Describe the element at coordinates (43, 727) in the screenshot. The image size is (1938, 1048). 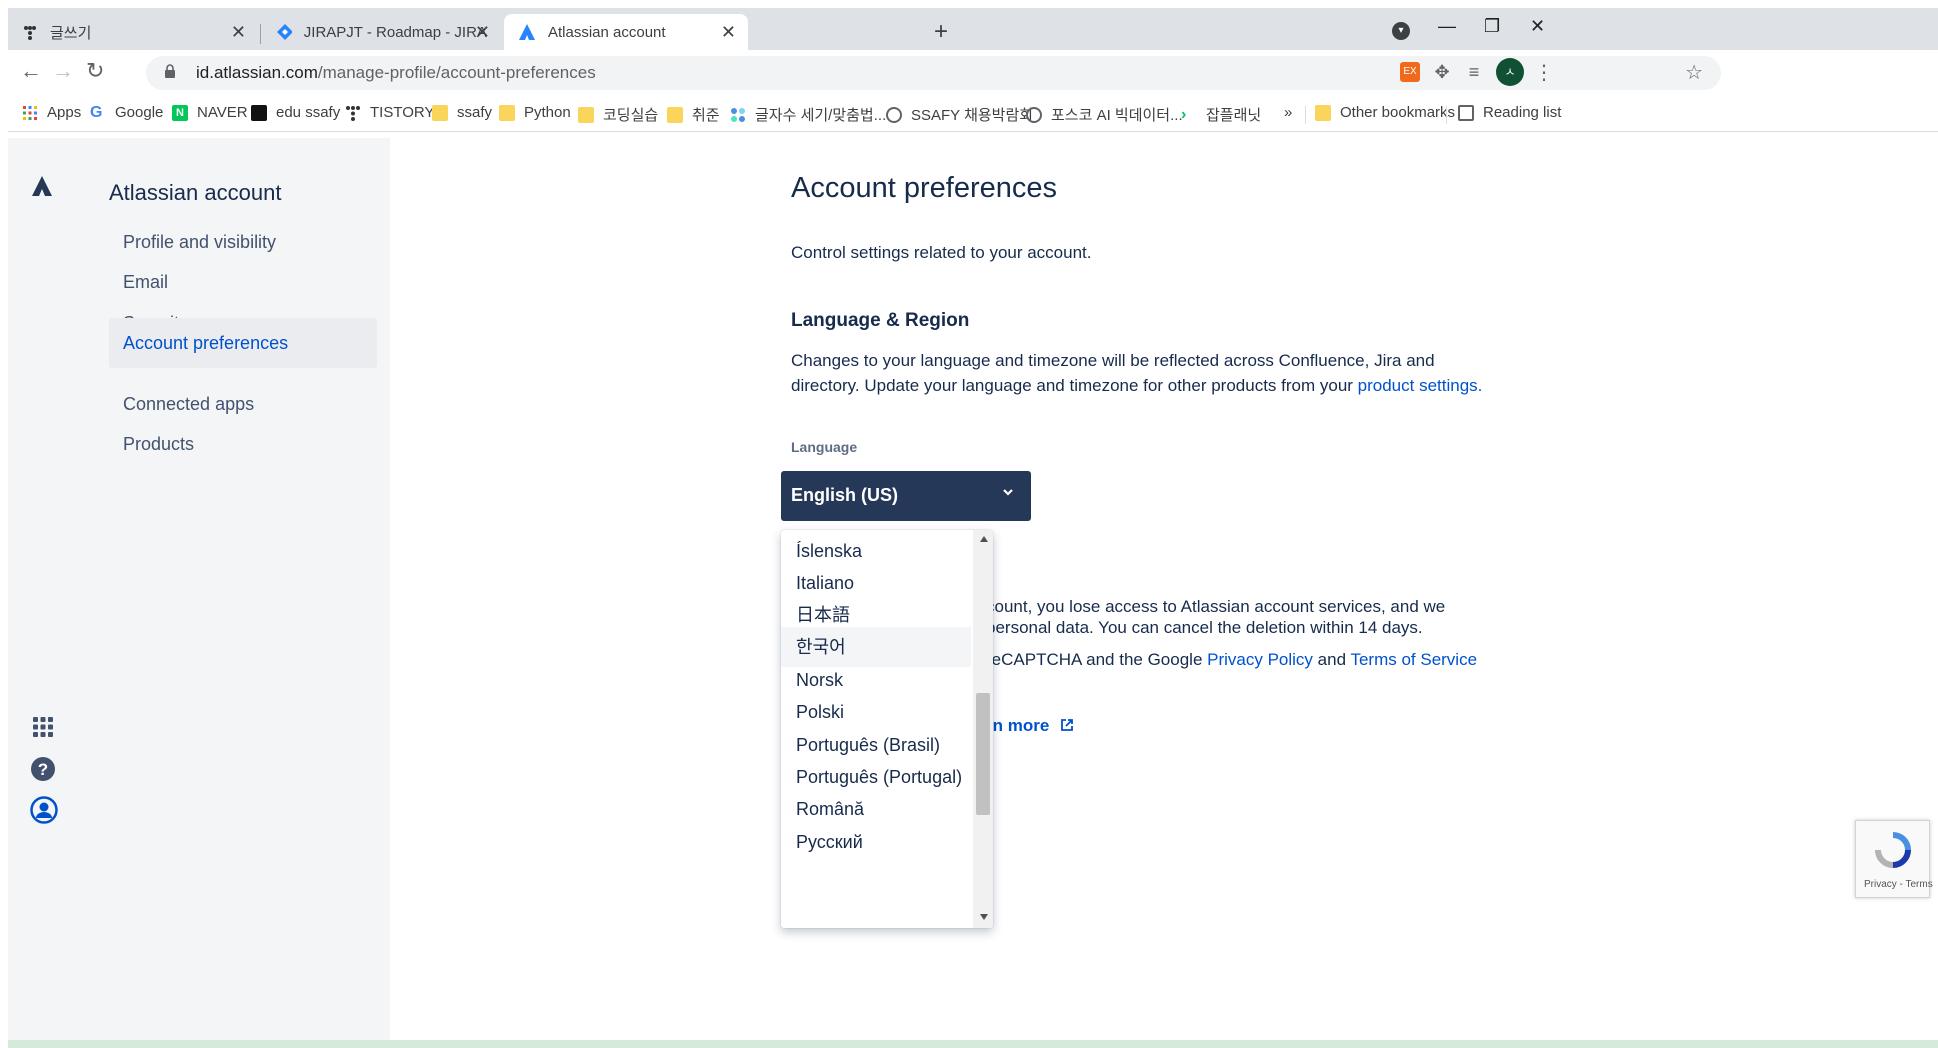
I see `app-switcher-icon` at that location.